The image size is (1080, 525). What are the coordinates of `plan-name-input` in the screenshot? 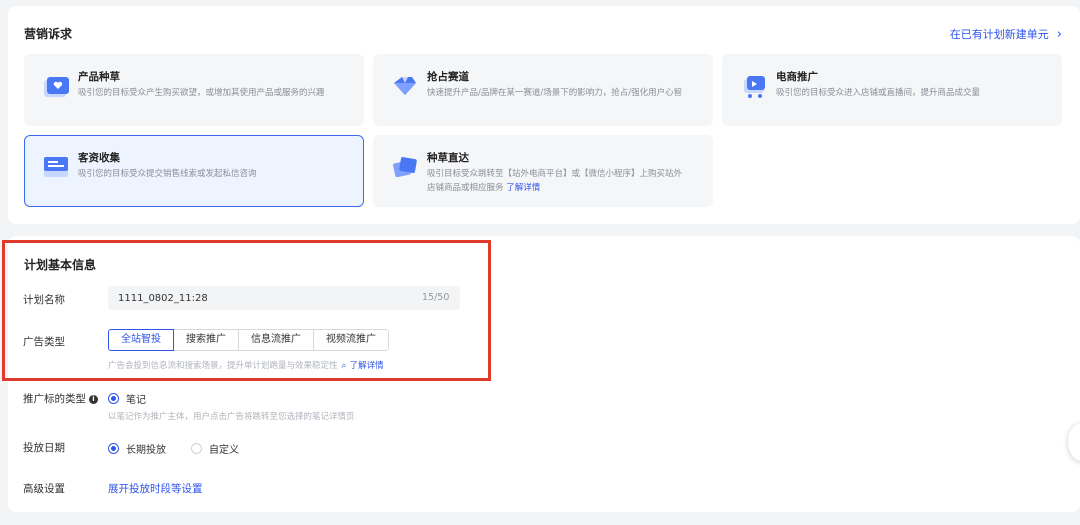 It's located at (284, 298).